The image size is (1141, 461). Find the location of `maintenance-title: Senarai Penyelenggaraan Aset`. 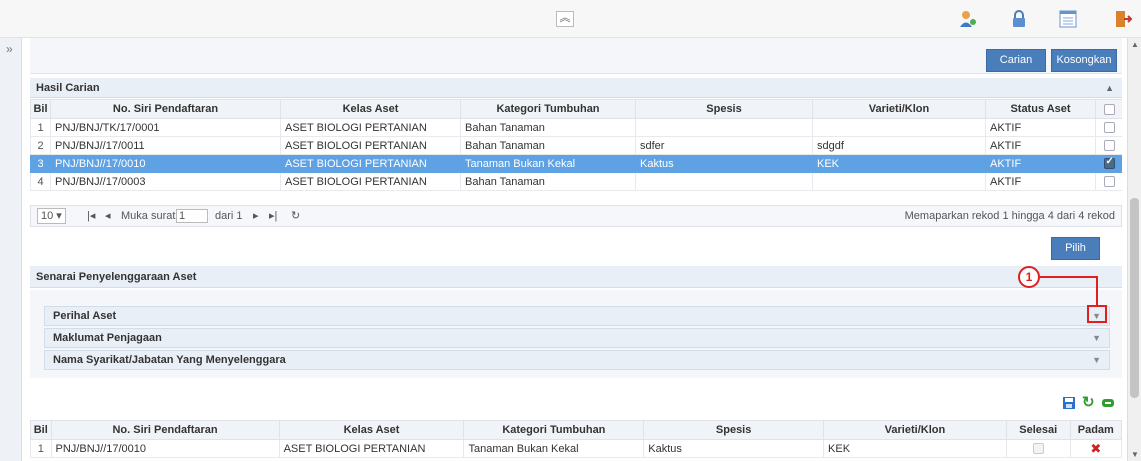

maintenance-title: Senarai Penyelenggaraan Aset is located at coordinates (116, 277).